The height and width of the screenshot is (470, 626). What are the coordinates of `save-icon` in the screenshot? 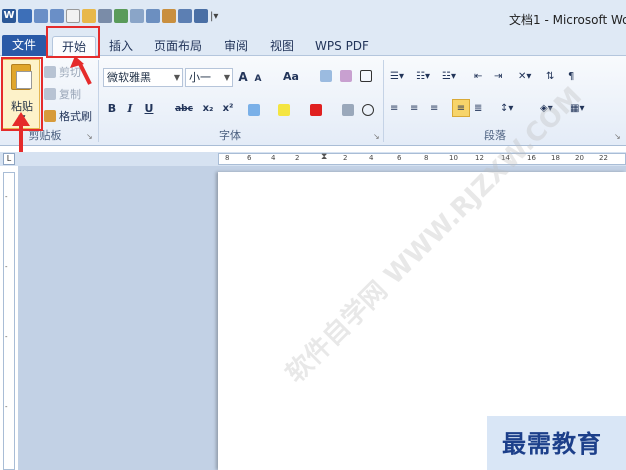 It's located at (25, 16).